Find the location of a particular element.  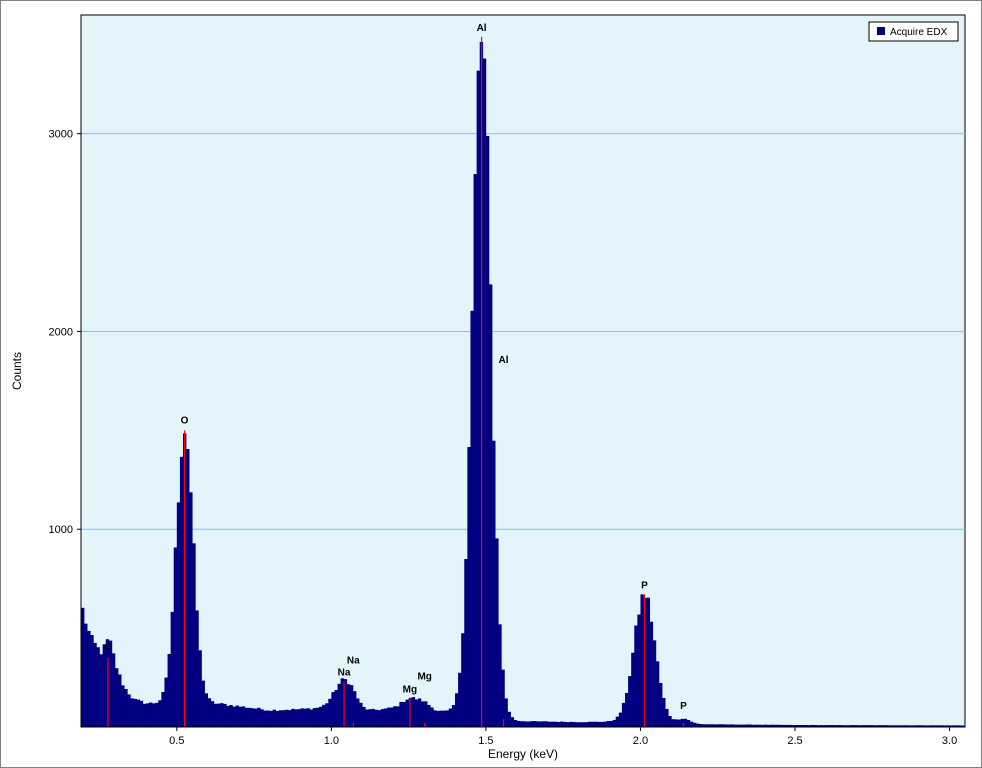

x-axis-title: Energy (keV) is located at coordinates (523, 754).